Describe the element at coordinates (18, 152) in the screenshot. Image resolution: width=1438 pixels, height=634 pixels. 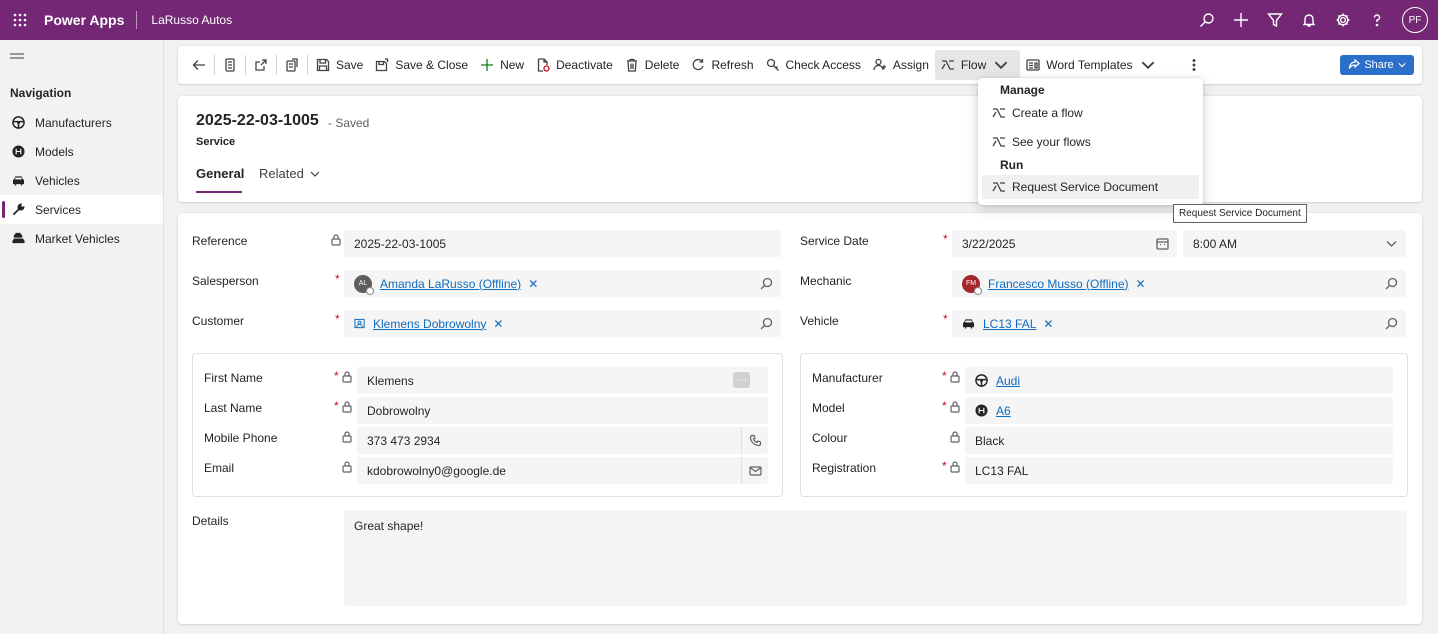
I see `gearshift-icon` at that location.